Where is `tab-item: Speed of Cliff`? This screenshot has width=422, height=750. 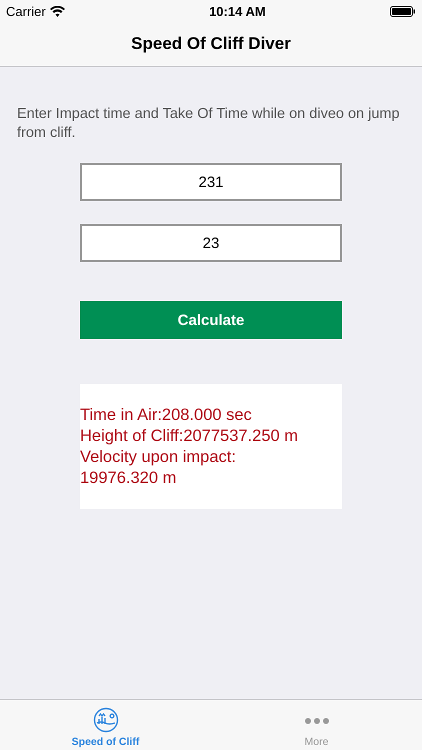
tab-item: Speed of Cliff is located at coordinates (105, 725).